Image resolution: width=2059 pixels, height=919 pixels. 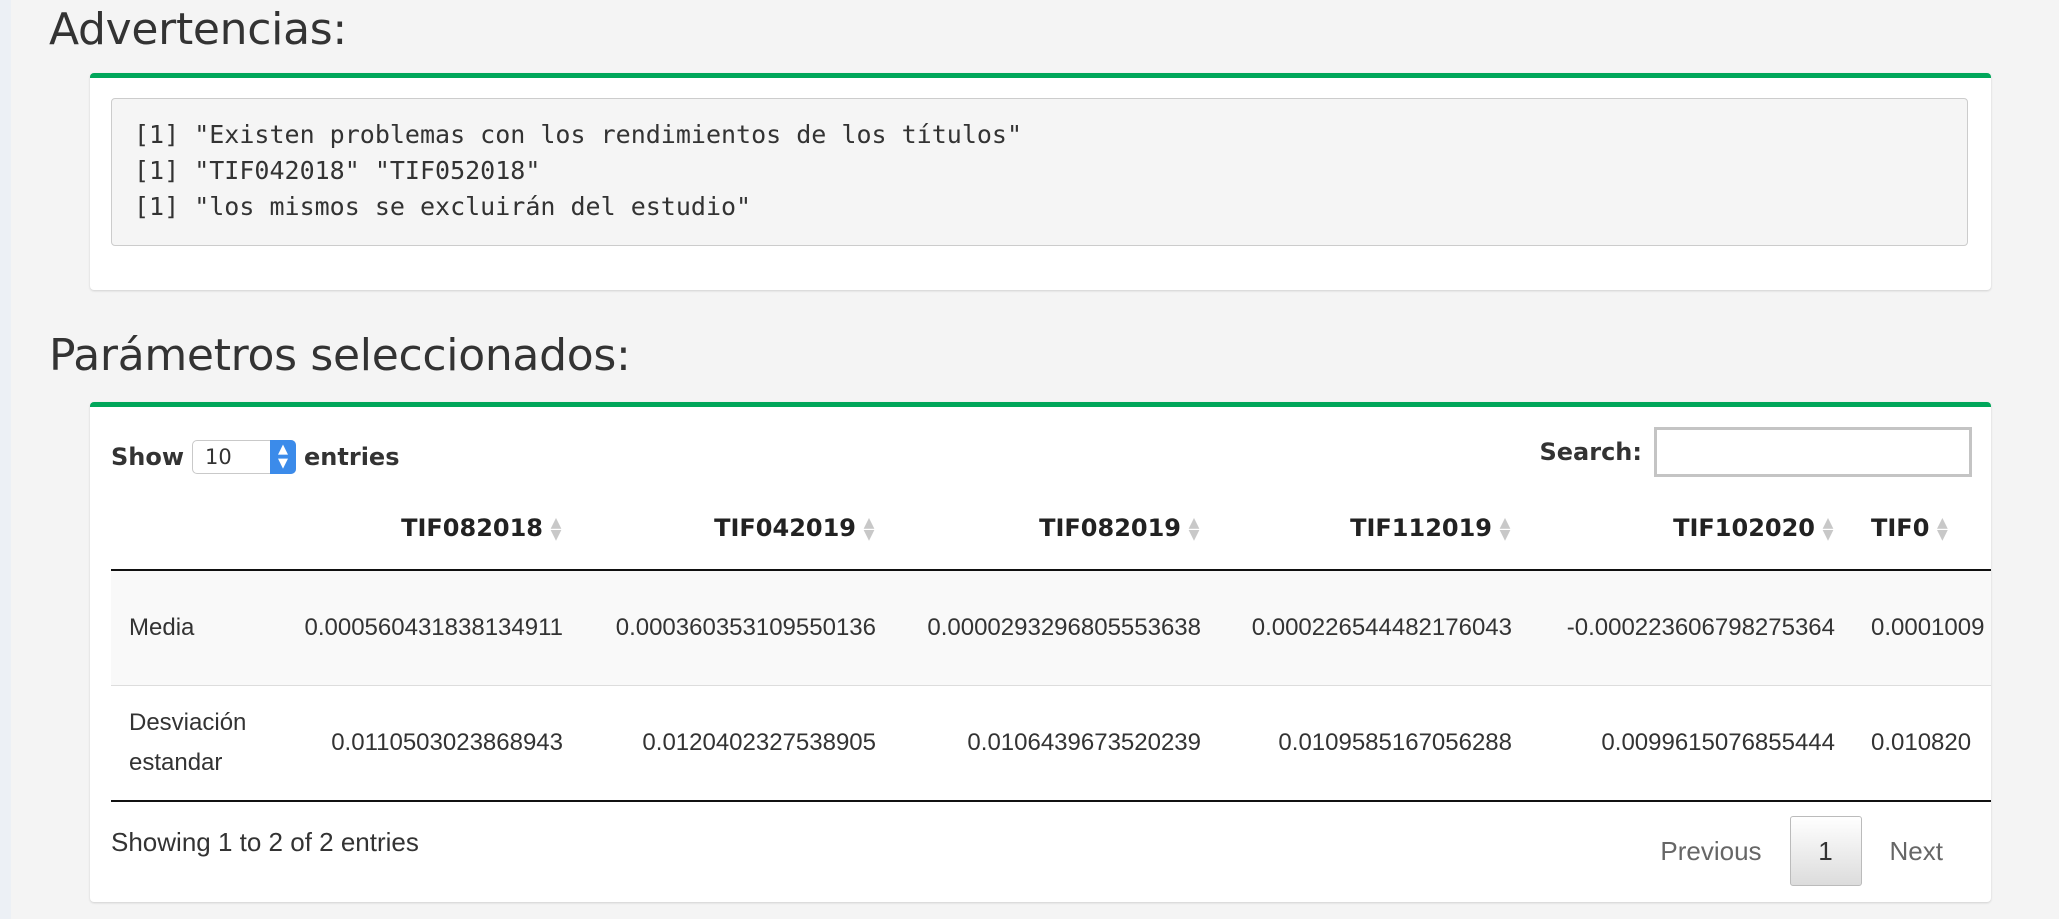 I want to click on show-label: Show, so click(x=148, y=457).